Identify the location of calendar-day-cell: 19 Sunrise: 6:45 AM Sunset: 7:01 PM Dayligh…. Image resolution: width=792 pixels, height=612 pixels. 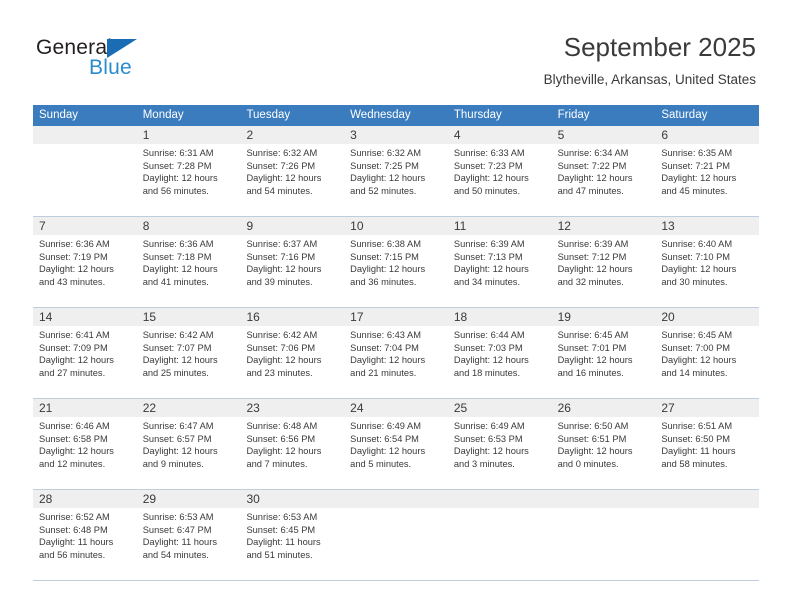
(603, 353).